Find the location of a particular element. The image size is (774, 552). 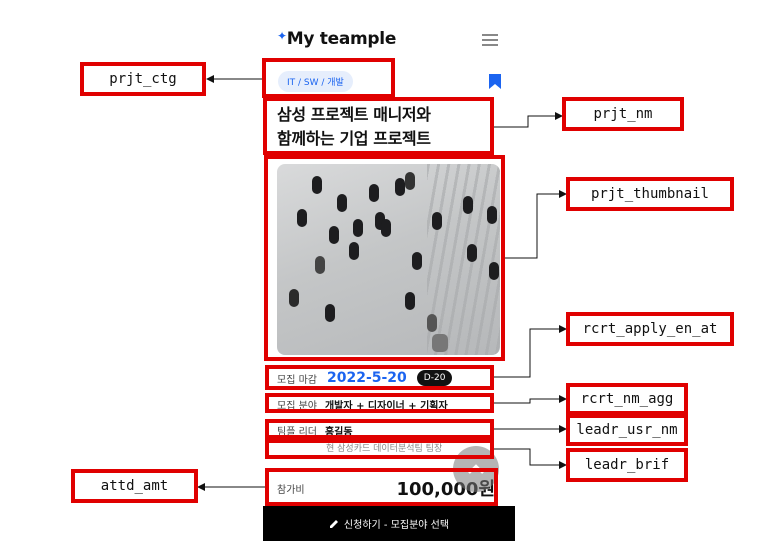

label-rcrt-apply-en-at: rcrt_apply_en_at is located at coordinates (650, 329).